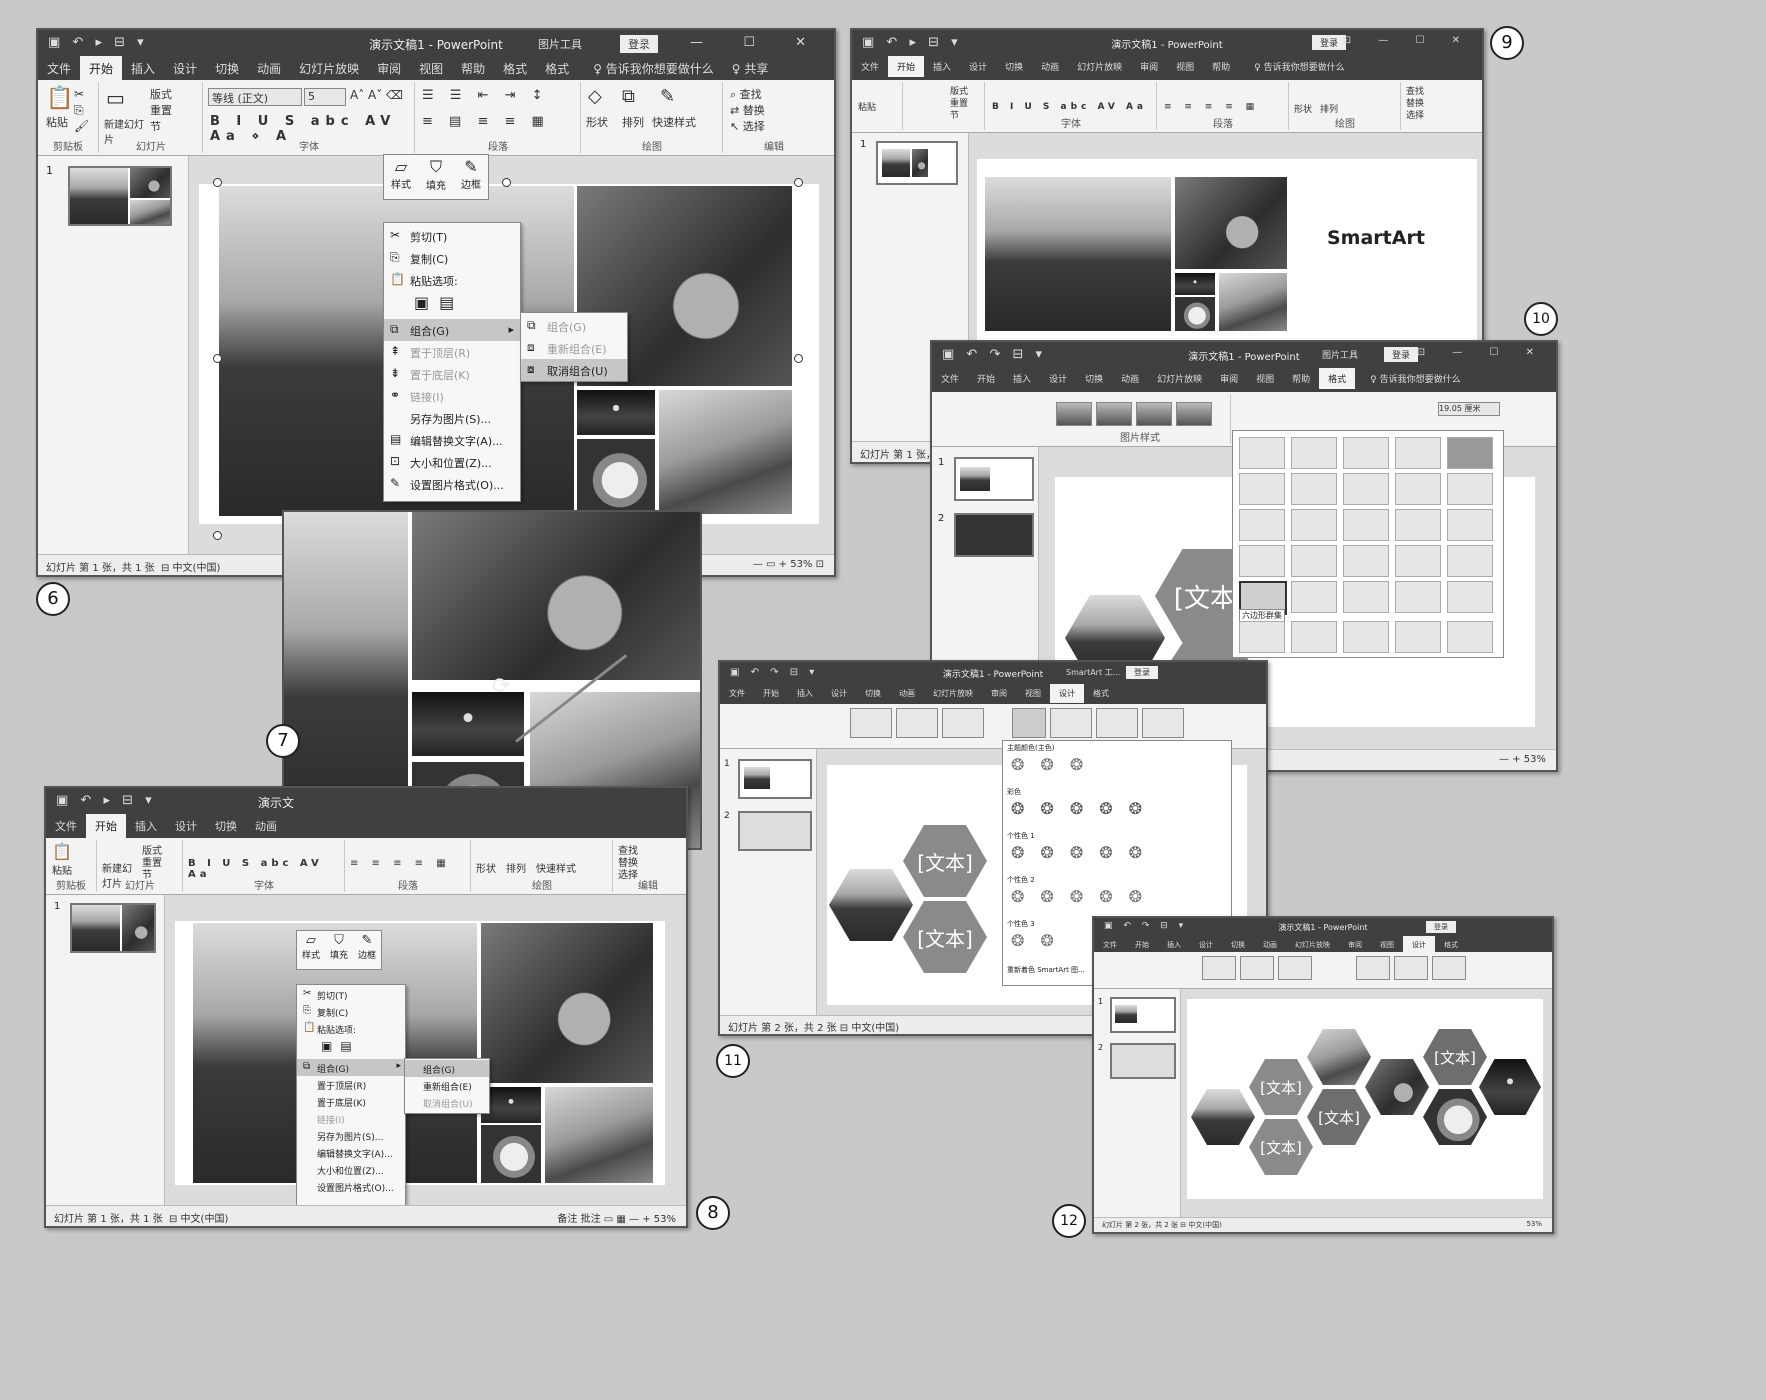  Describe the element at coordinates (485, 95) in the screenshot. I see `list-icons: ☰ ☰ ⇤ ⇥ ↕` at that location.